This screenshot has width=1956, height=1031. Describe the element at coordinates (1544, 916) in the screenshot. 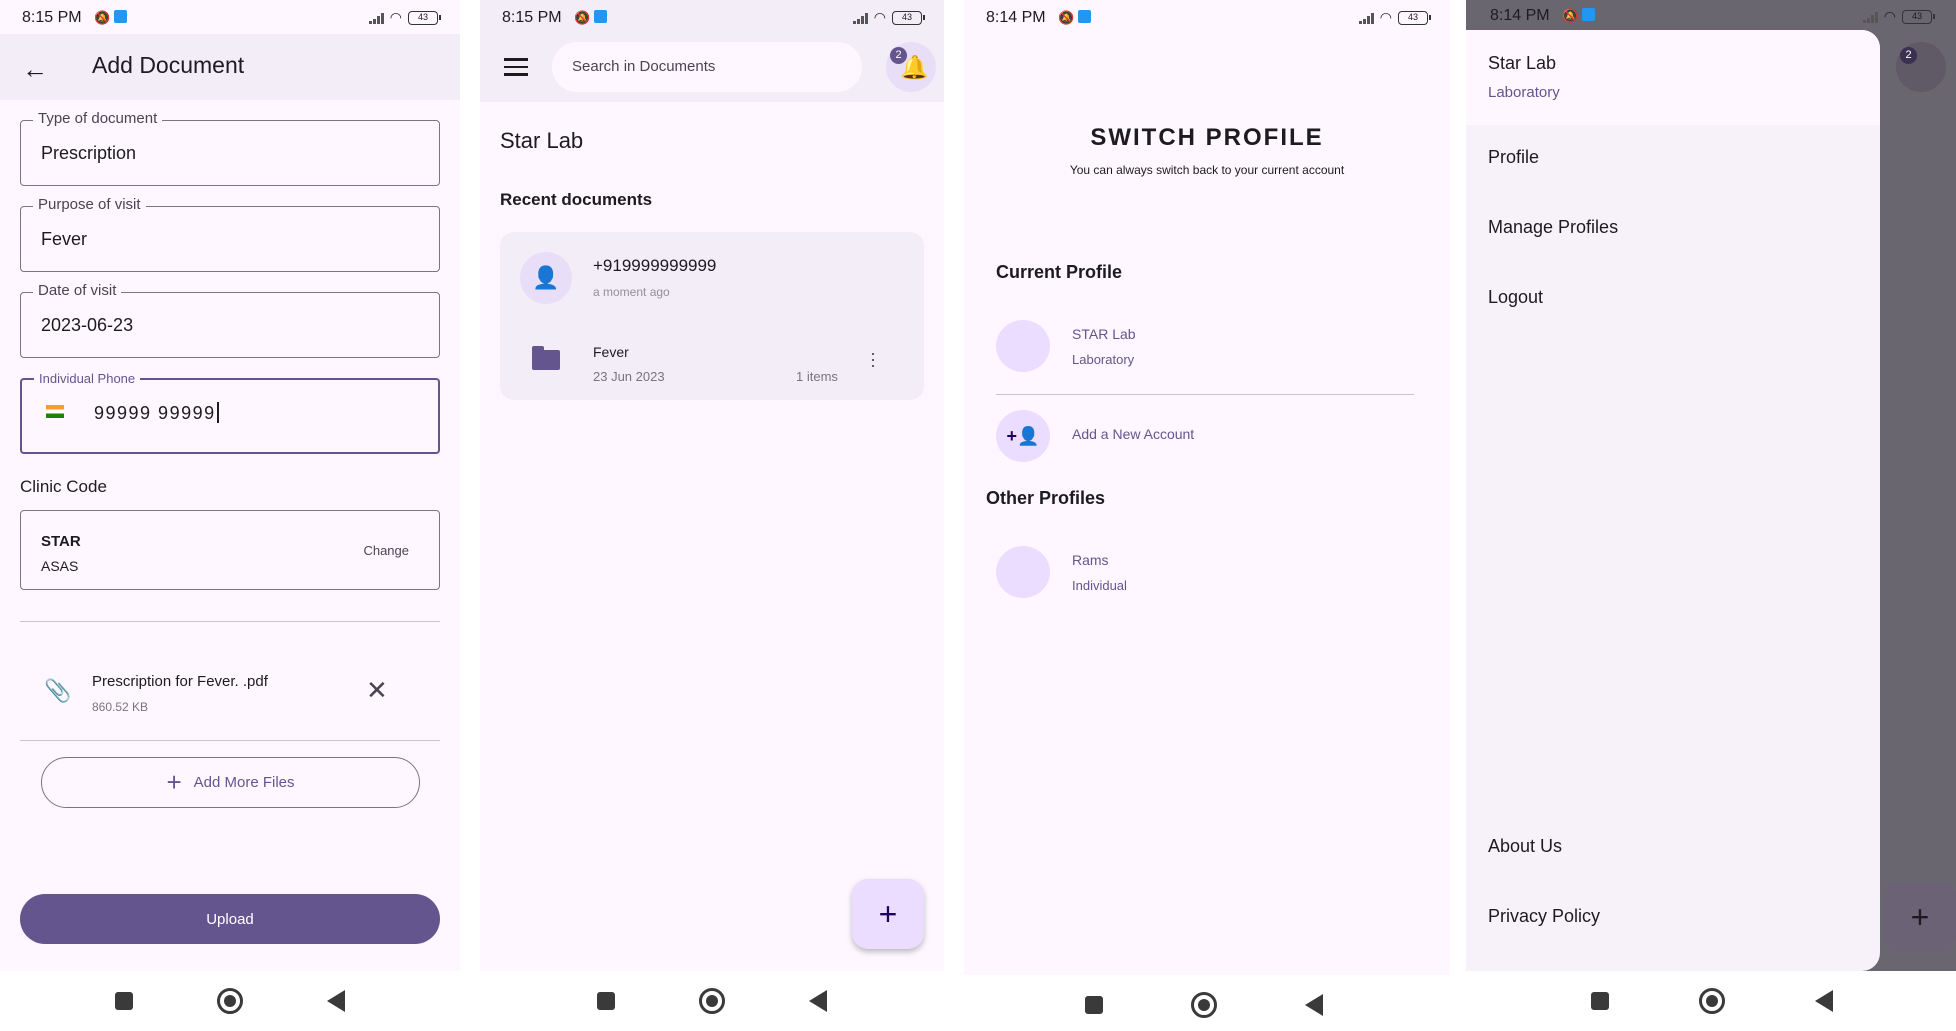

I see `drawer-item-privacy-policy: Privacy Policy` at that location.